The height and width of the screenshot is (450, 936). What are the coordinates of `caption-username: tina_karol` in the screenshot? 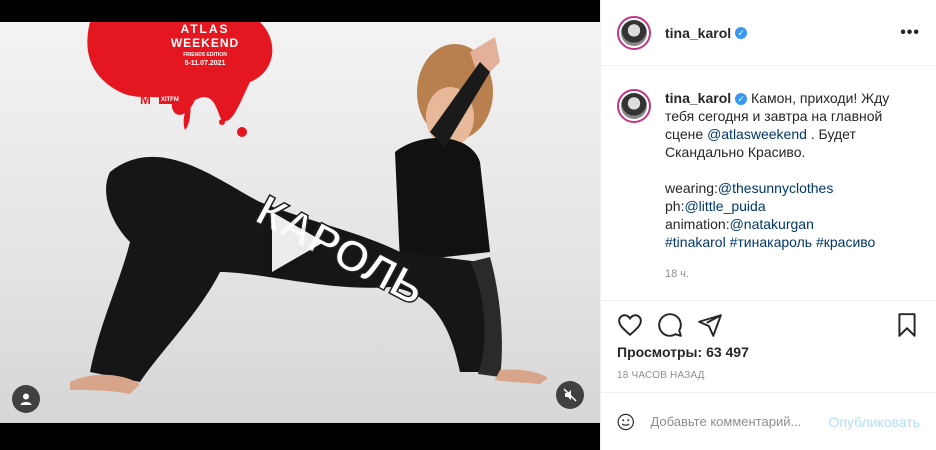 It's located at (698, 98).